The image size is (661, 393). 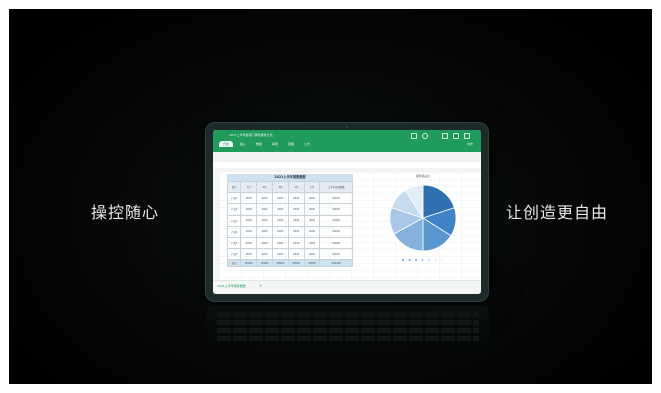 I want to click on header-cell: 1月, so click(x=249, y=187).